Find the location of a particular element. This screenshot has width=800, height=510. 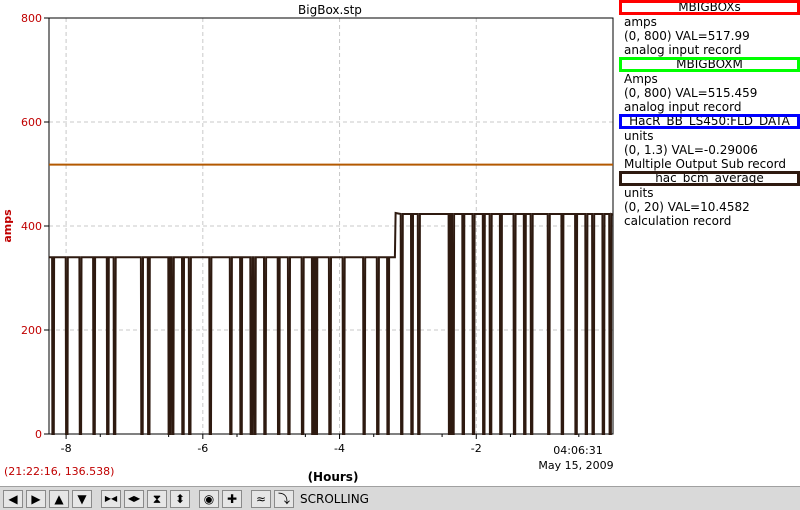

legend-unit: amps is located at coordinates (640, 22).